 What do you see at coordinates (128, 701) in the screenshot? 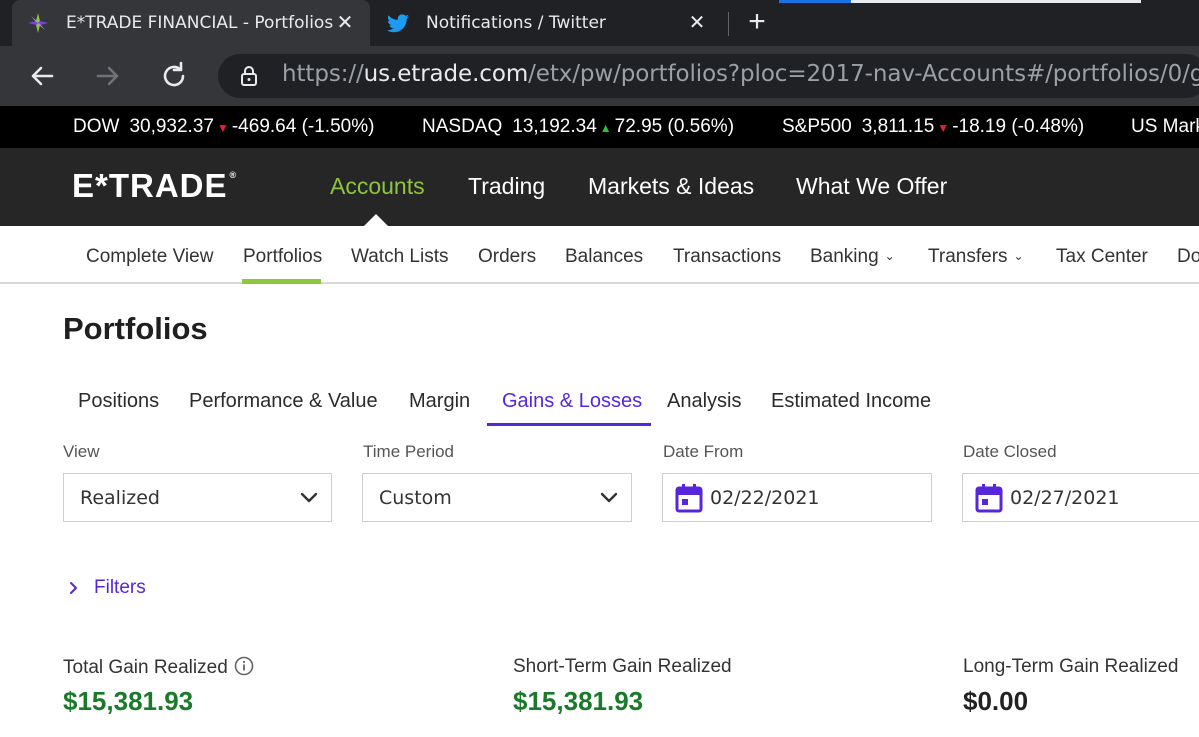
I see `total-gain-value: $15,381.93` at bounding box center [128, 701].